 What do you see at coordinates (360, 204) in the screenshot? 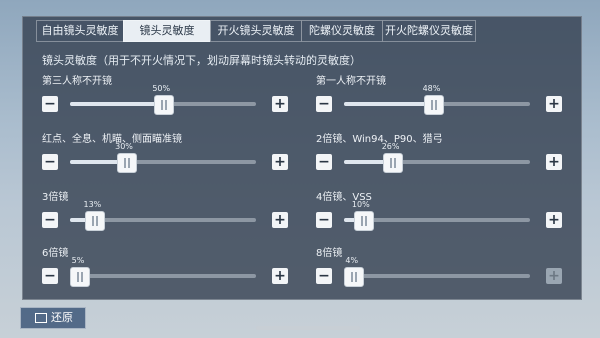
I see `slider-value: 10%` at bounding box center [360, 204].